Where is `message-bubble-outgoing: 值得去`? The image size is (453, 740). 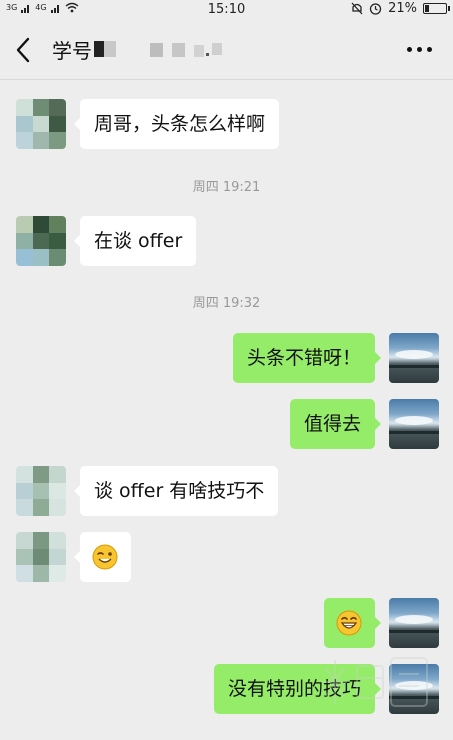 message-bubble-outgoing: 值得去 is located at coordinates (335, 424).